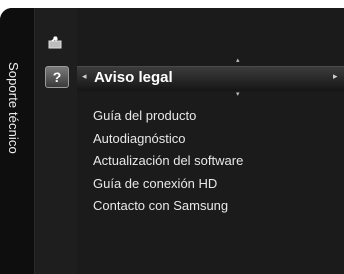 This screenshot has height=274, width=344. Describe the element at coordinates (84, 76) in the screenshot. I see `left-arrow-icon: ◂` at that location.